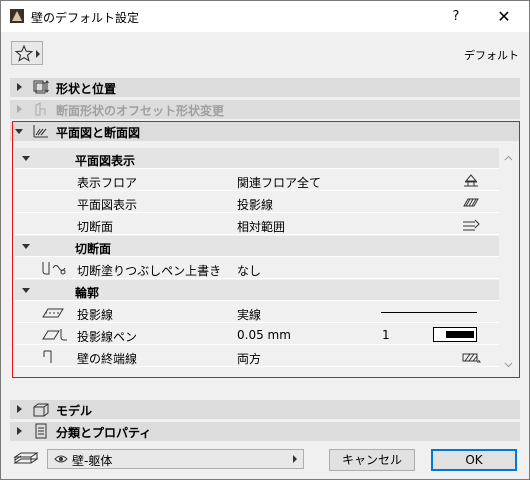  Describe the element at coordinates (471, 202) in the screenshot. I see `floorplan-display-icon` at that location.